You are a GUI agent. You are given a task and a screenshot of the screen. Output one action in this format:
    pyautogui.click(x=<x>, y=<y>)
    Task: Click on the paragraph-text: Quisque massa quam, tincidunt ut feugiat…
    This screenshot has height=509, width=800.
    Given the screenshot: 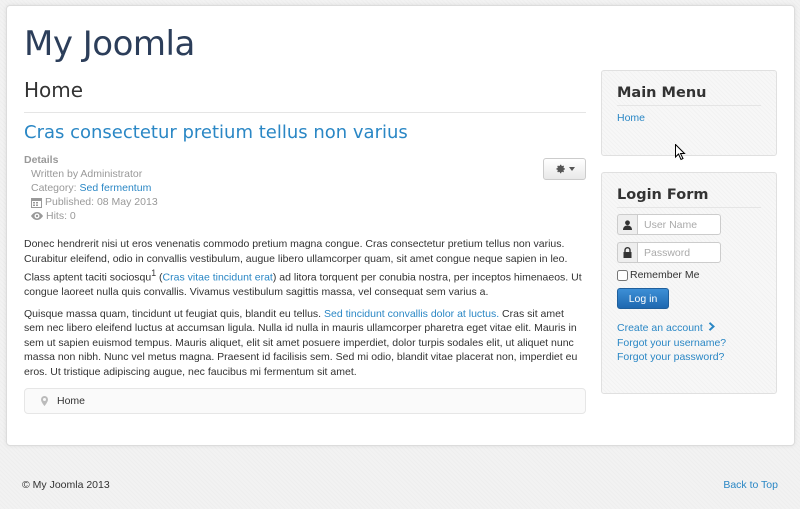 What is the action you would take?
    pyautogui.click(x=173, y=313)
    